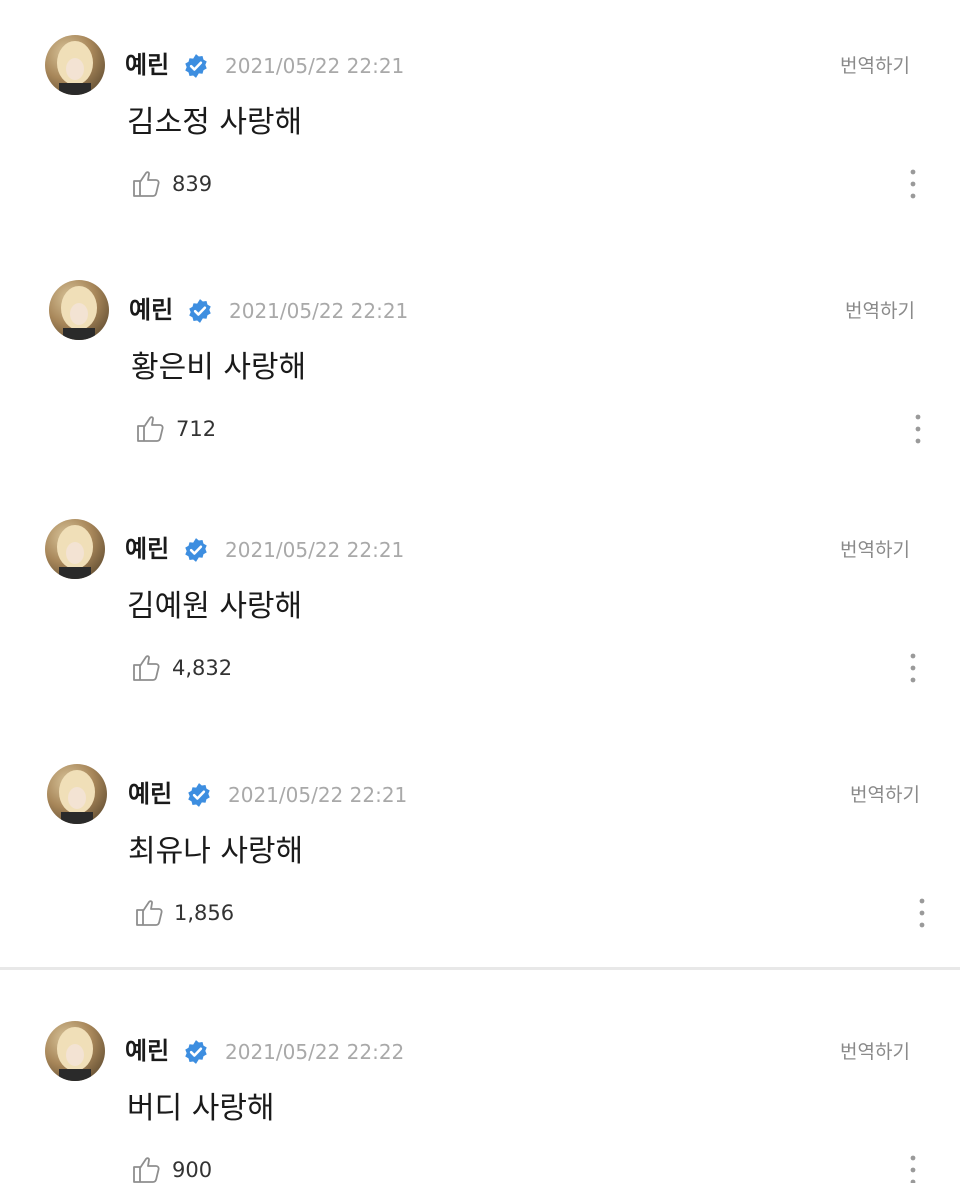 This screenshot has height=1200, width=960. I want to click on comment-text: 황은비 사랑해, so click(219, 367).